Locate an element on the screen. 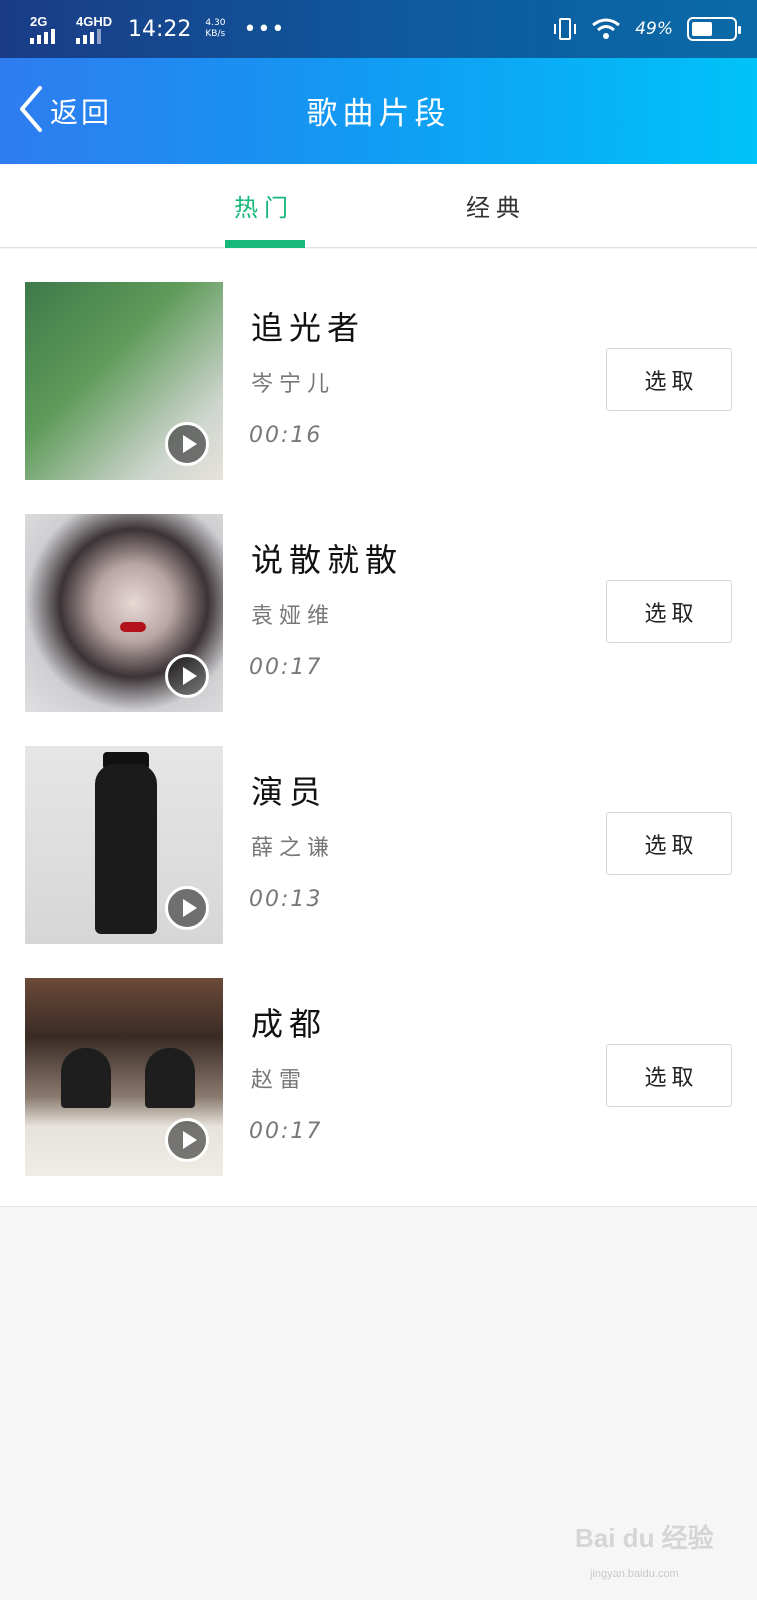 This screenshot has width=757, height=1600. song-title: 成都 is located at coordinates (289, 1024).